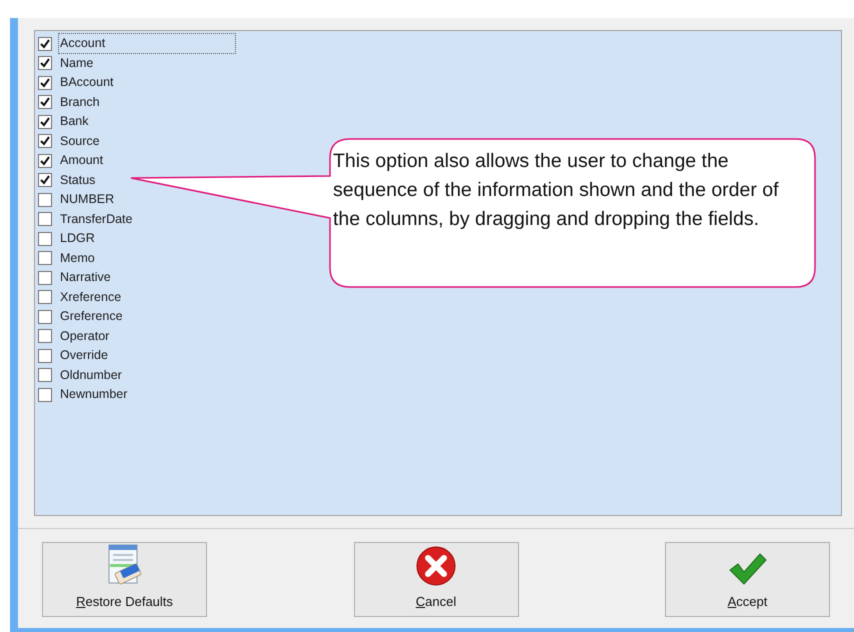 The width and height of the screenshot is (854, 632). I want to click on field-label: Xreference, so click(91, 297).